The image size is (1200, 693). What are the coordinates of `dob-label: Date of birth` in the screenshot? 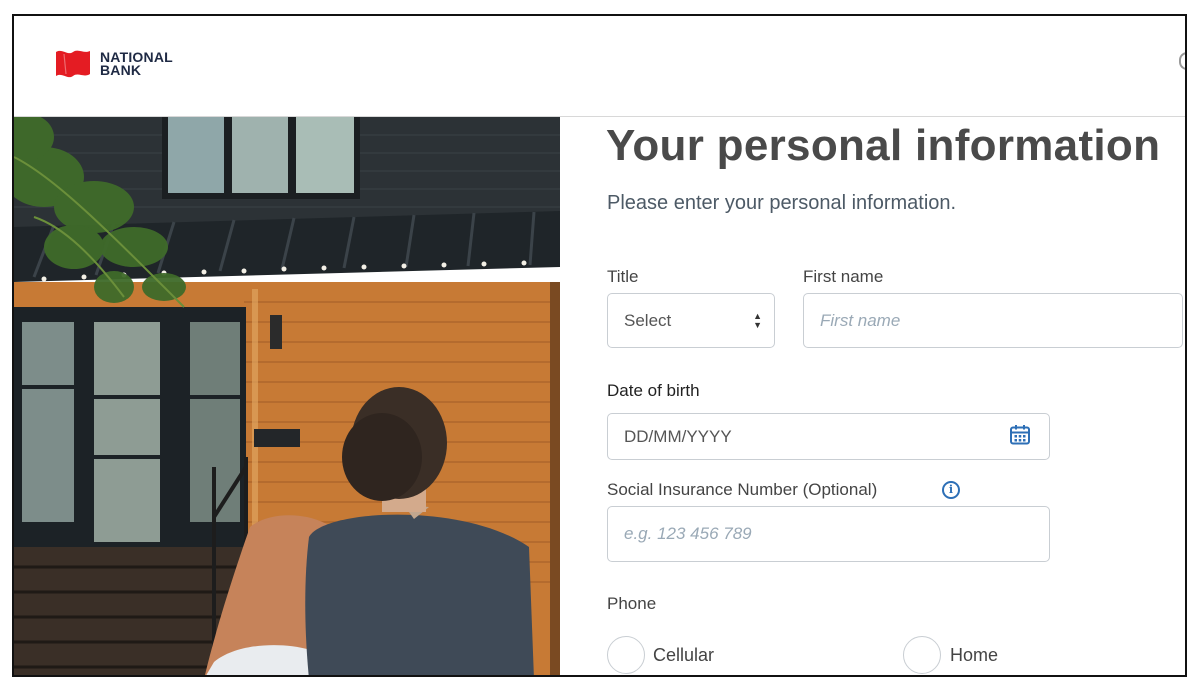 It's located at (653, 390).